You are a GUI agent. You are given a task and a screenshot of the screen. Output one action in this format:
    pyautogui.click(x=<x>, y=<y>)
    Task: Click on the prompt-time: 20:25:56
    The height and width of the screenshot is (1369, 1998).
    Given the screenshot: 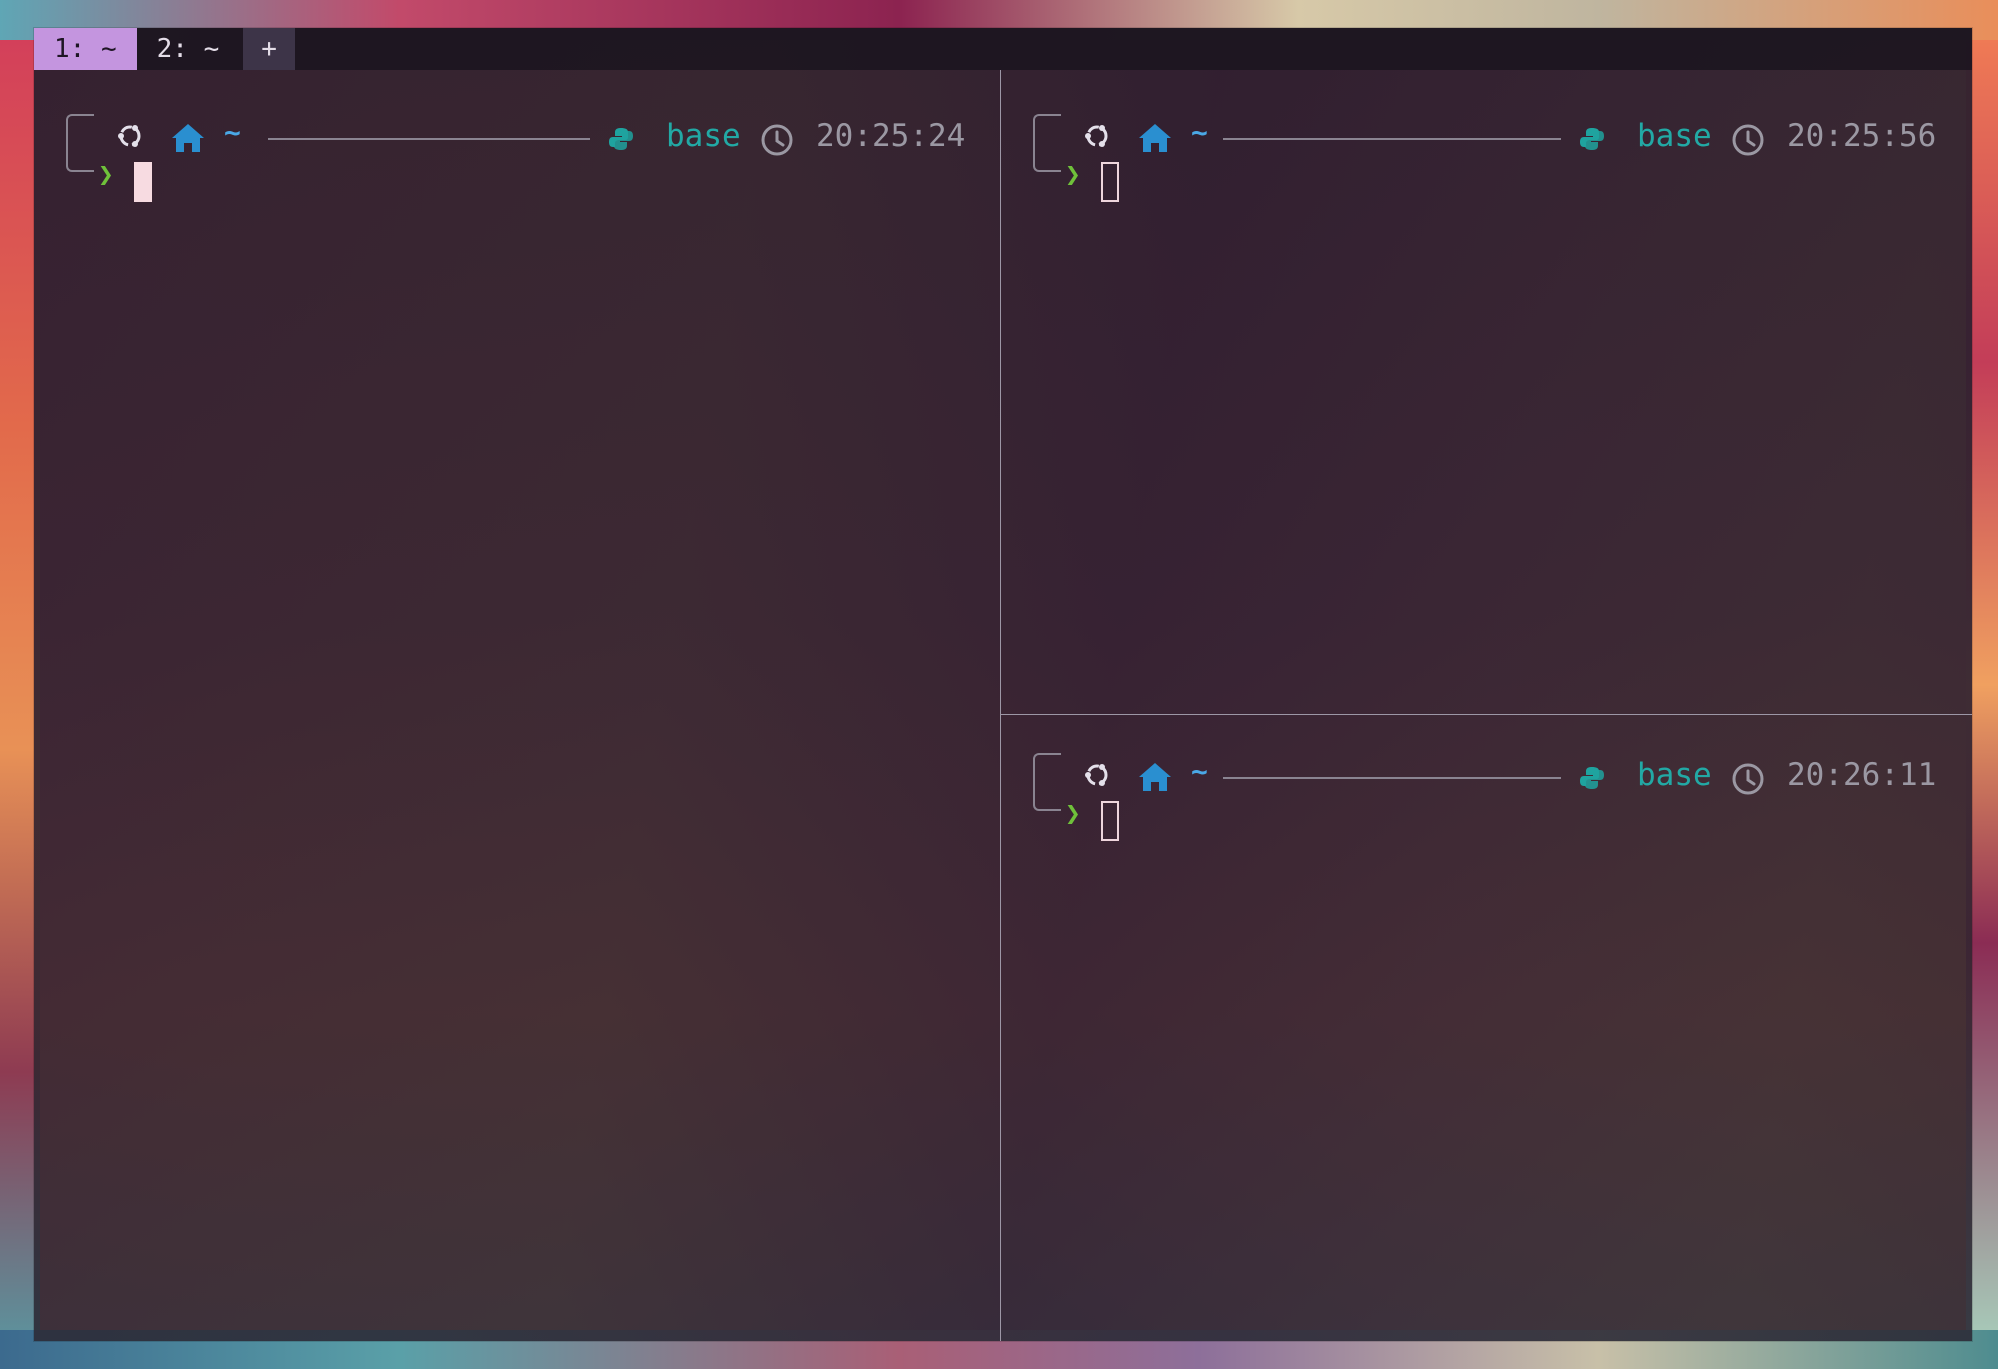 What is the action you would take?
    pyautogui.click(x=1862, y=136)
    